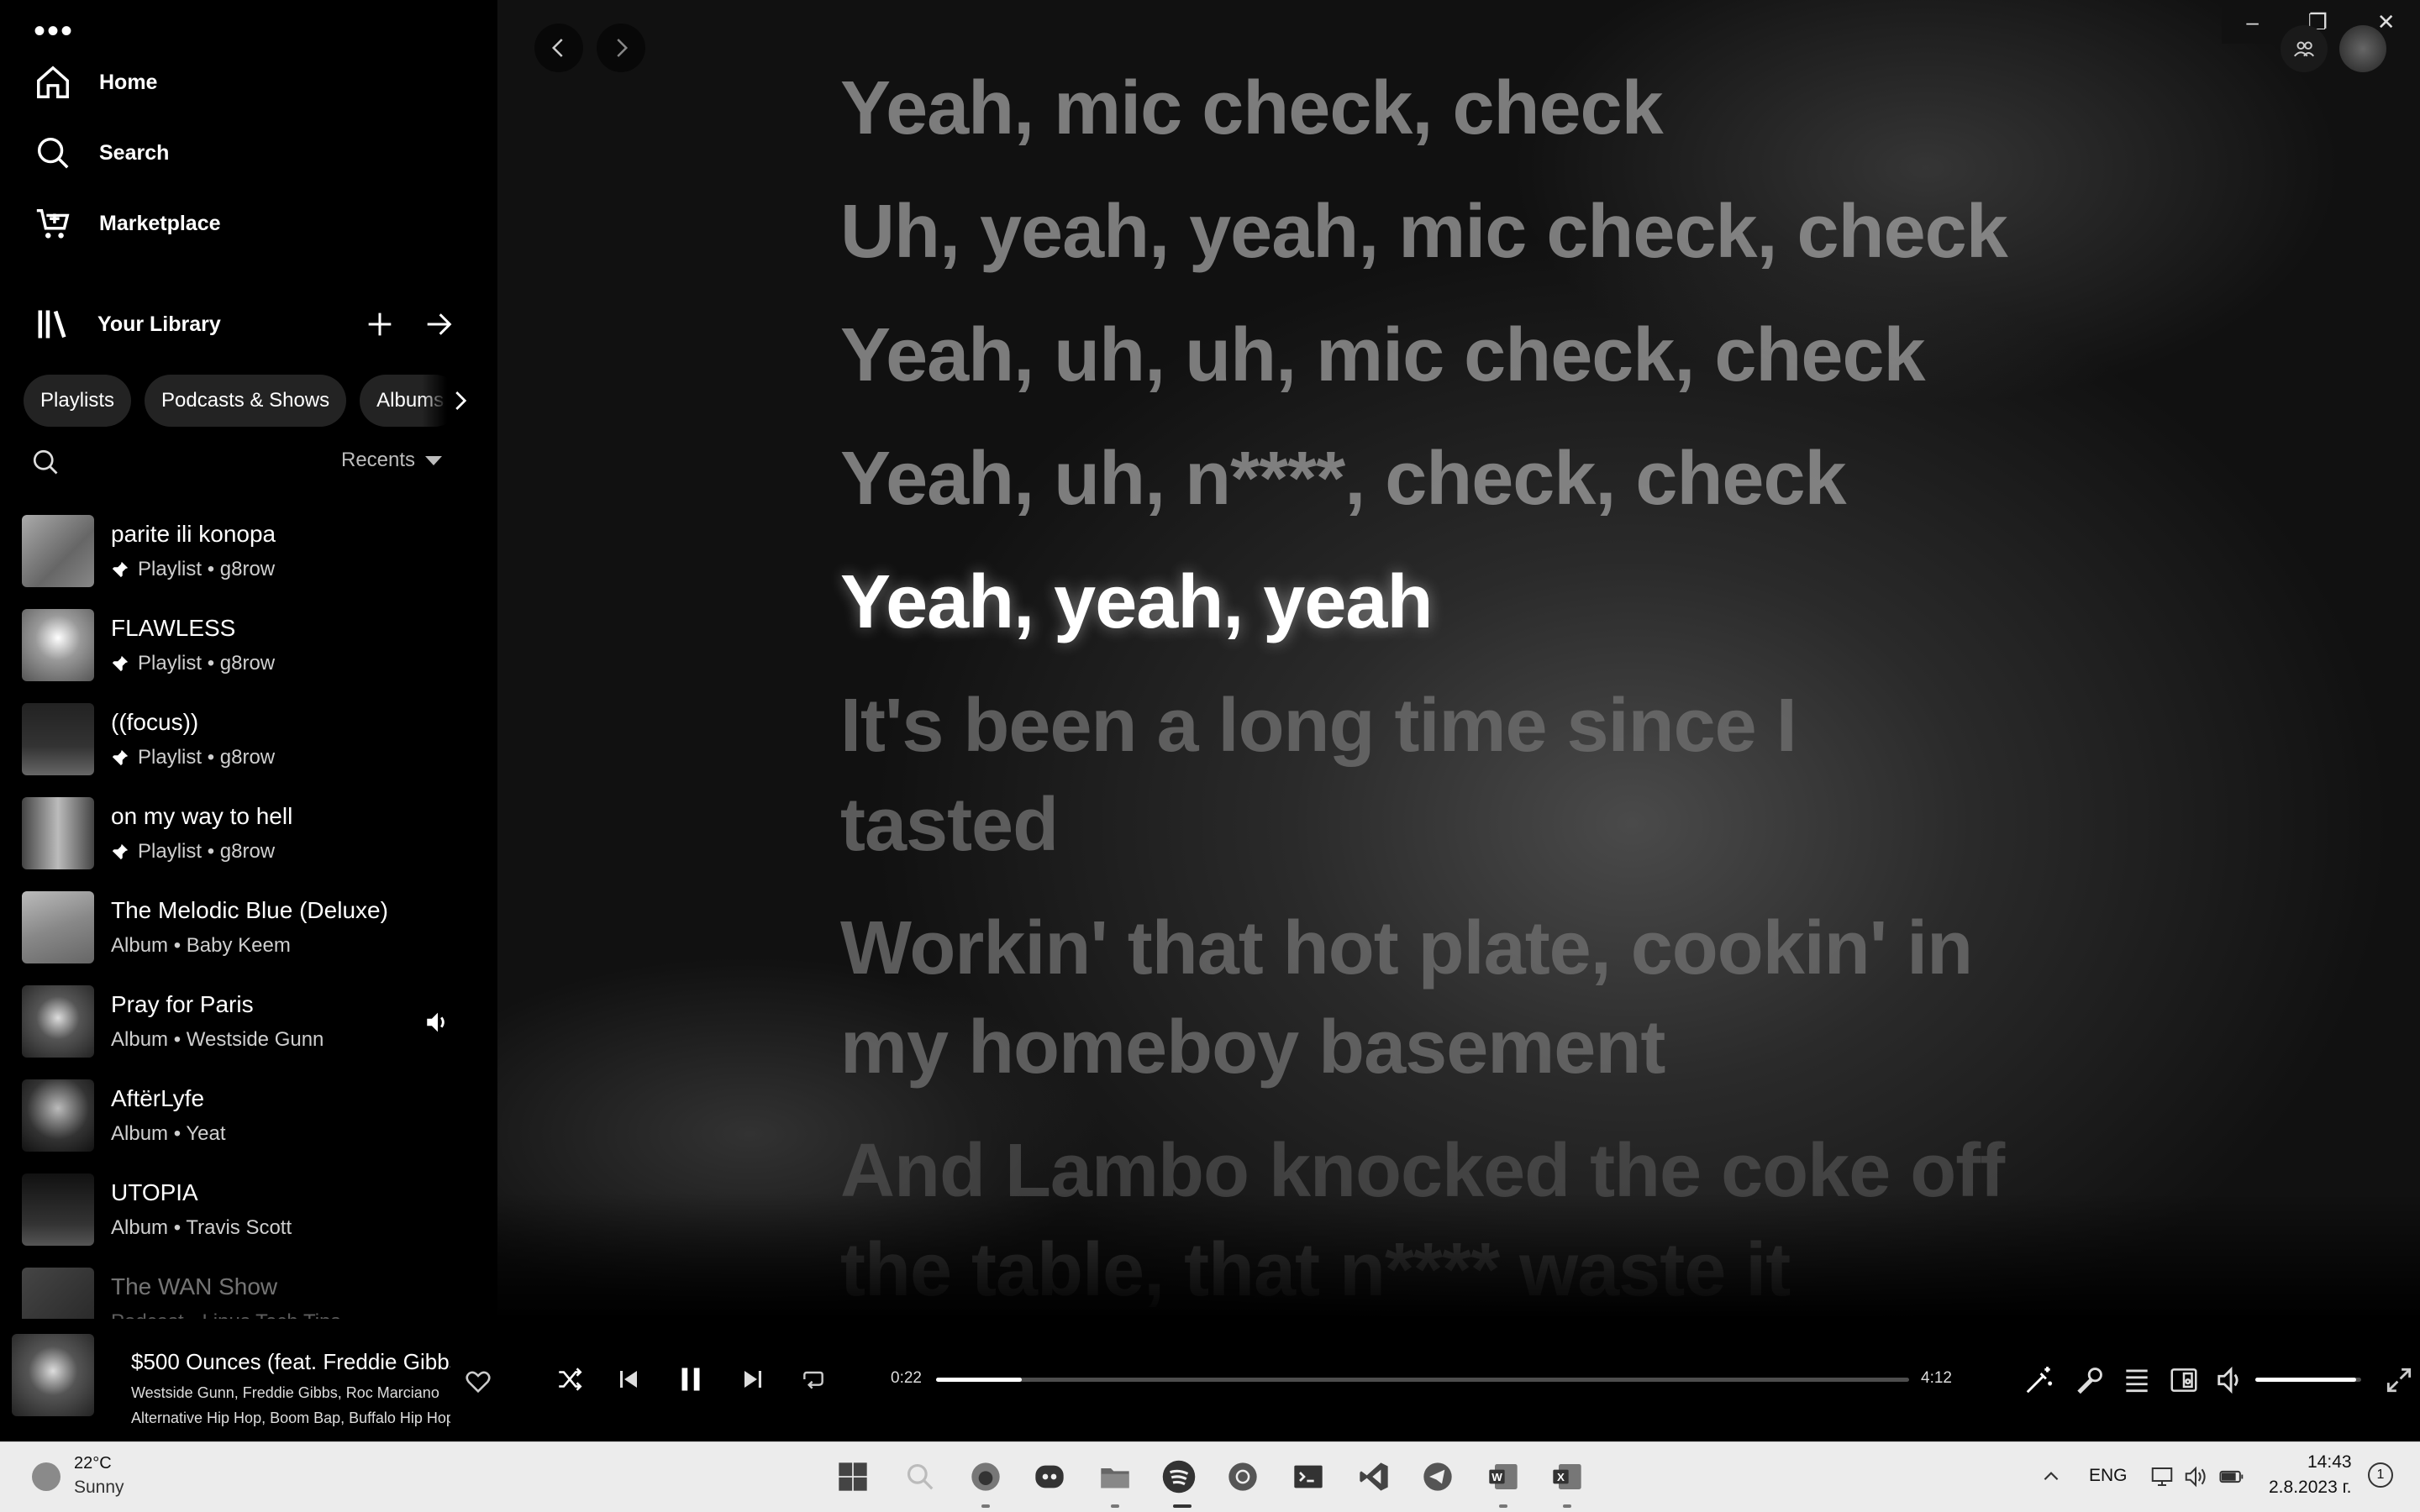 Image resolution: width=2420 pixels, height=1512 pixels. I want to click on weather-sun-icon, so click(46, 1476).